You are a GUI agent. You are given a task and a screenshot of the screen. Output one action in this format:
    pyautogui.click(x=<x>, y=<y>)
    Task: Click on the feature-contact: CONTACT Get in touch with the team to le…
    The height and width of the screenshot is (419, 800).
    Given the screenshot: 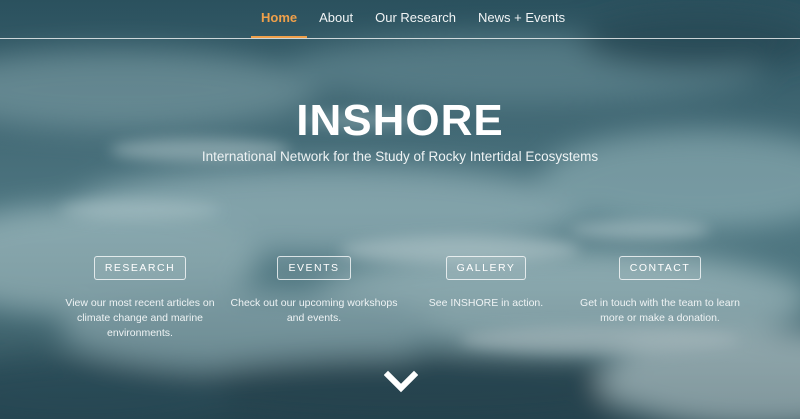 What is the action you would take?
    pyautogui.click(x=660, y=291)
    